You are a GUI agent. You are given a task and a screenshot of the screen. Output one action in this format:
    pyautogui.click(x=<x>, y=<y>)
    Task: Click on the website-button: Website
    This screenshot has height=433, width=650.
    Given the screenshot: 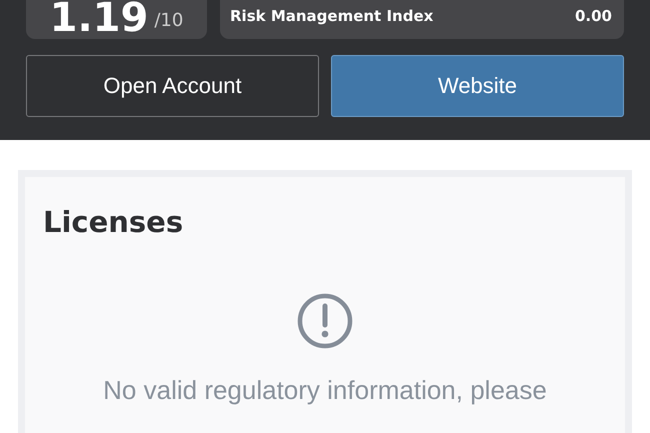 What is the action you would take?
    pyautogui.click(x=477, y=86)
    